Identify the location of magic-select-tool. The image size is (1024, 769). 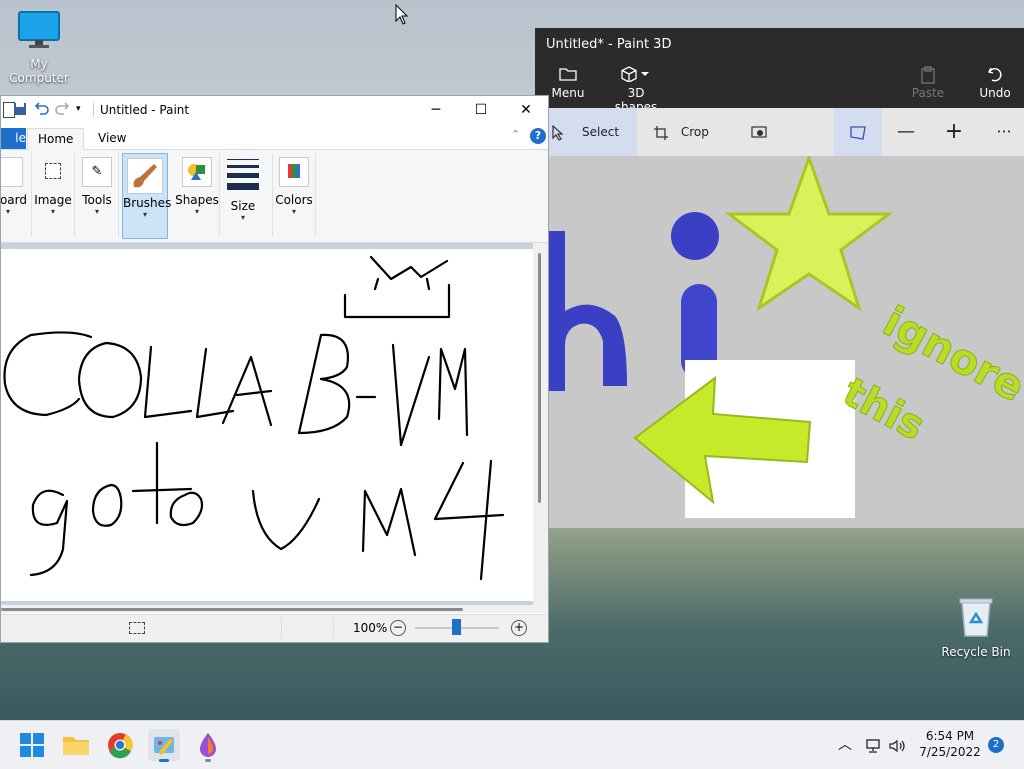
(763, 132).